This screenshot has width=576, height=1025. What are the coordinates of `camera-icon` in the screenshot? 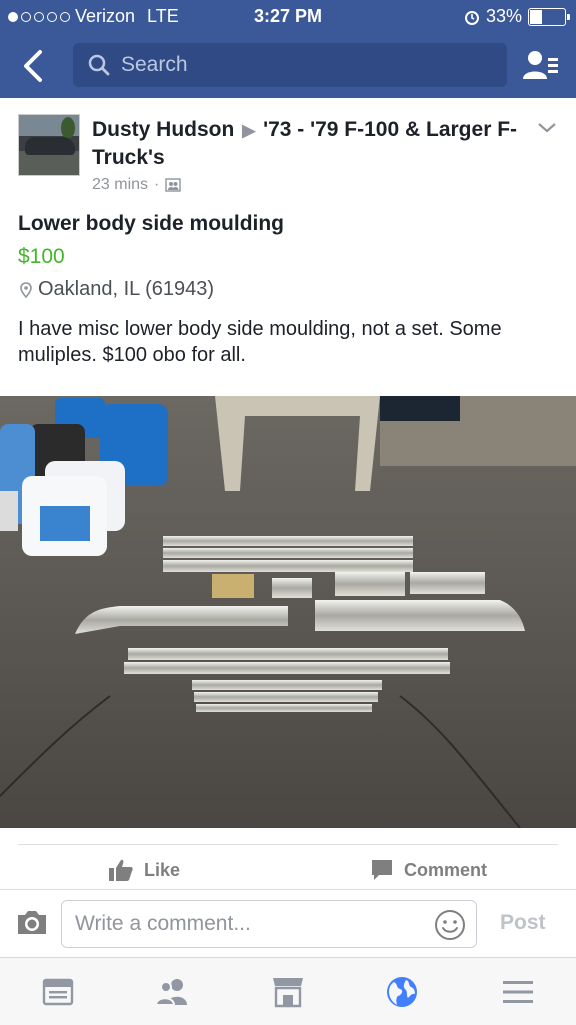 It's located at (32, 922).